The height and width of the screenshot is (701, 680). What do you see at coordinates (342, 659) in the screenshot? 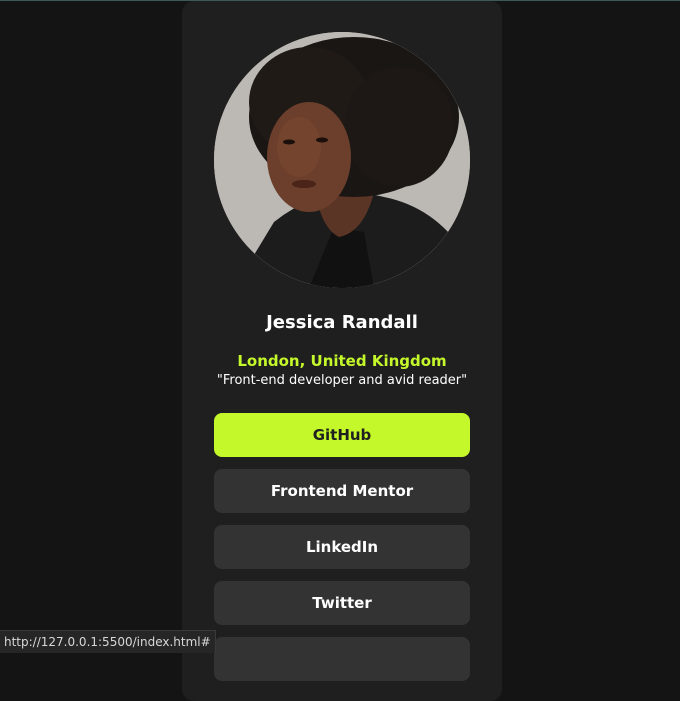
I see `partial-link-button` at bounding box center [342, 659].